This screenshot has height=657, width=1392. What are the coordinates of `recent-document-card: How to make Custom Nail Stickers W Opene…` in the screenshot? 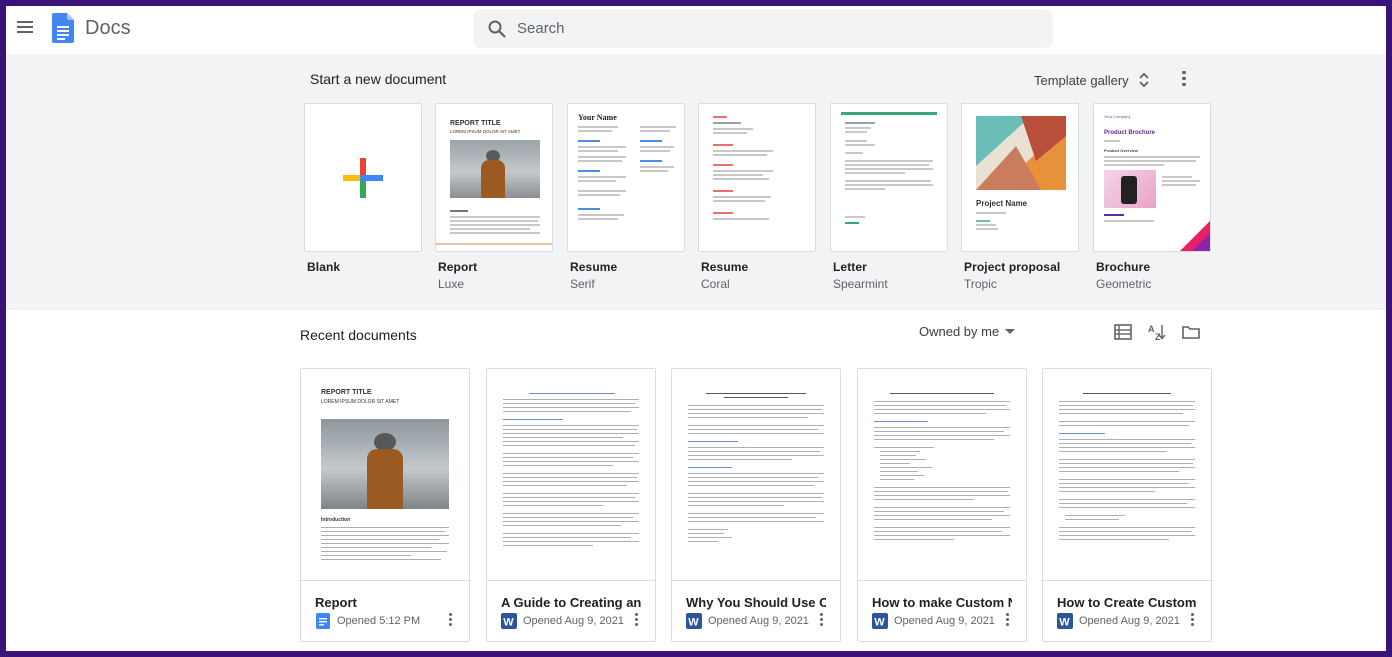 It's located at (942, 505).